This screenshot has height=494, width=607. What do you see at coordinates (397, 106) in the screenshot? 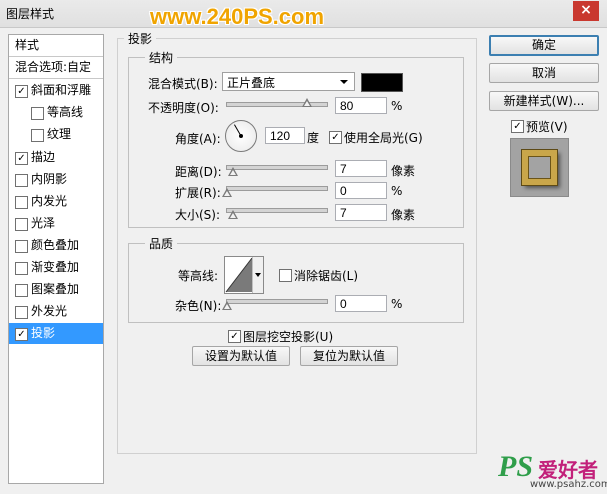
I see `opacity-unit: %` at bounding box center [397, 106].